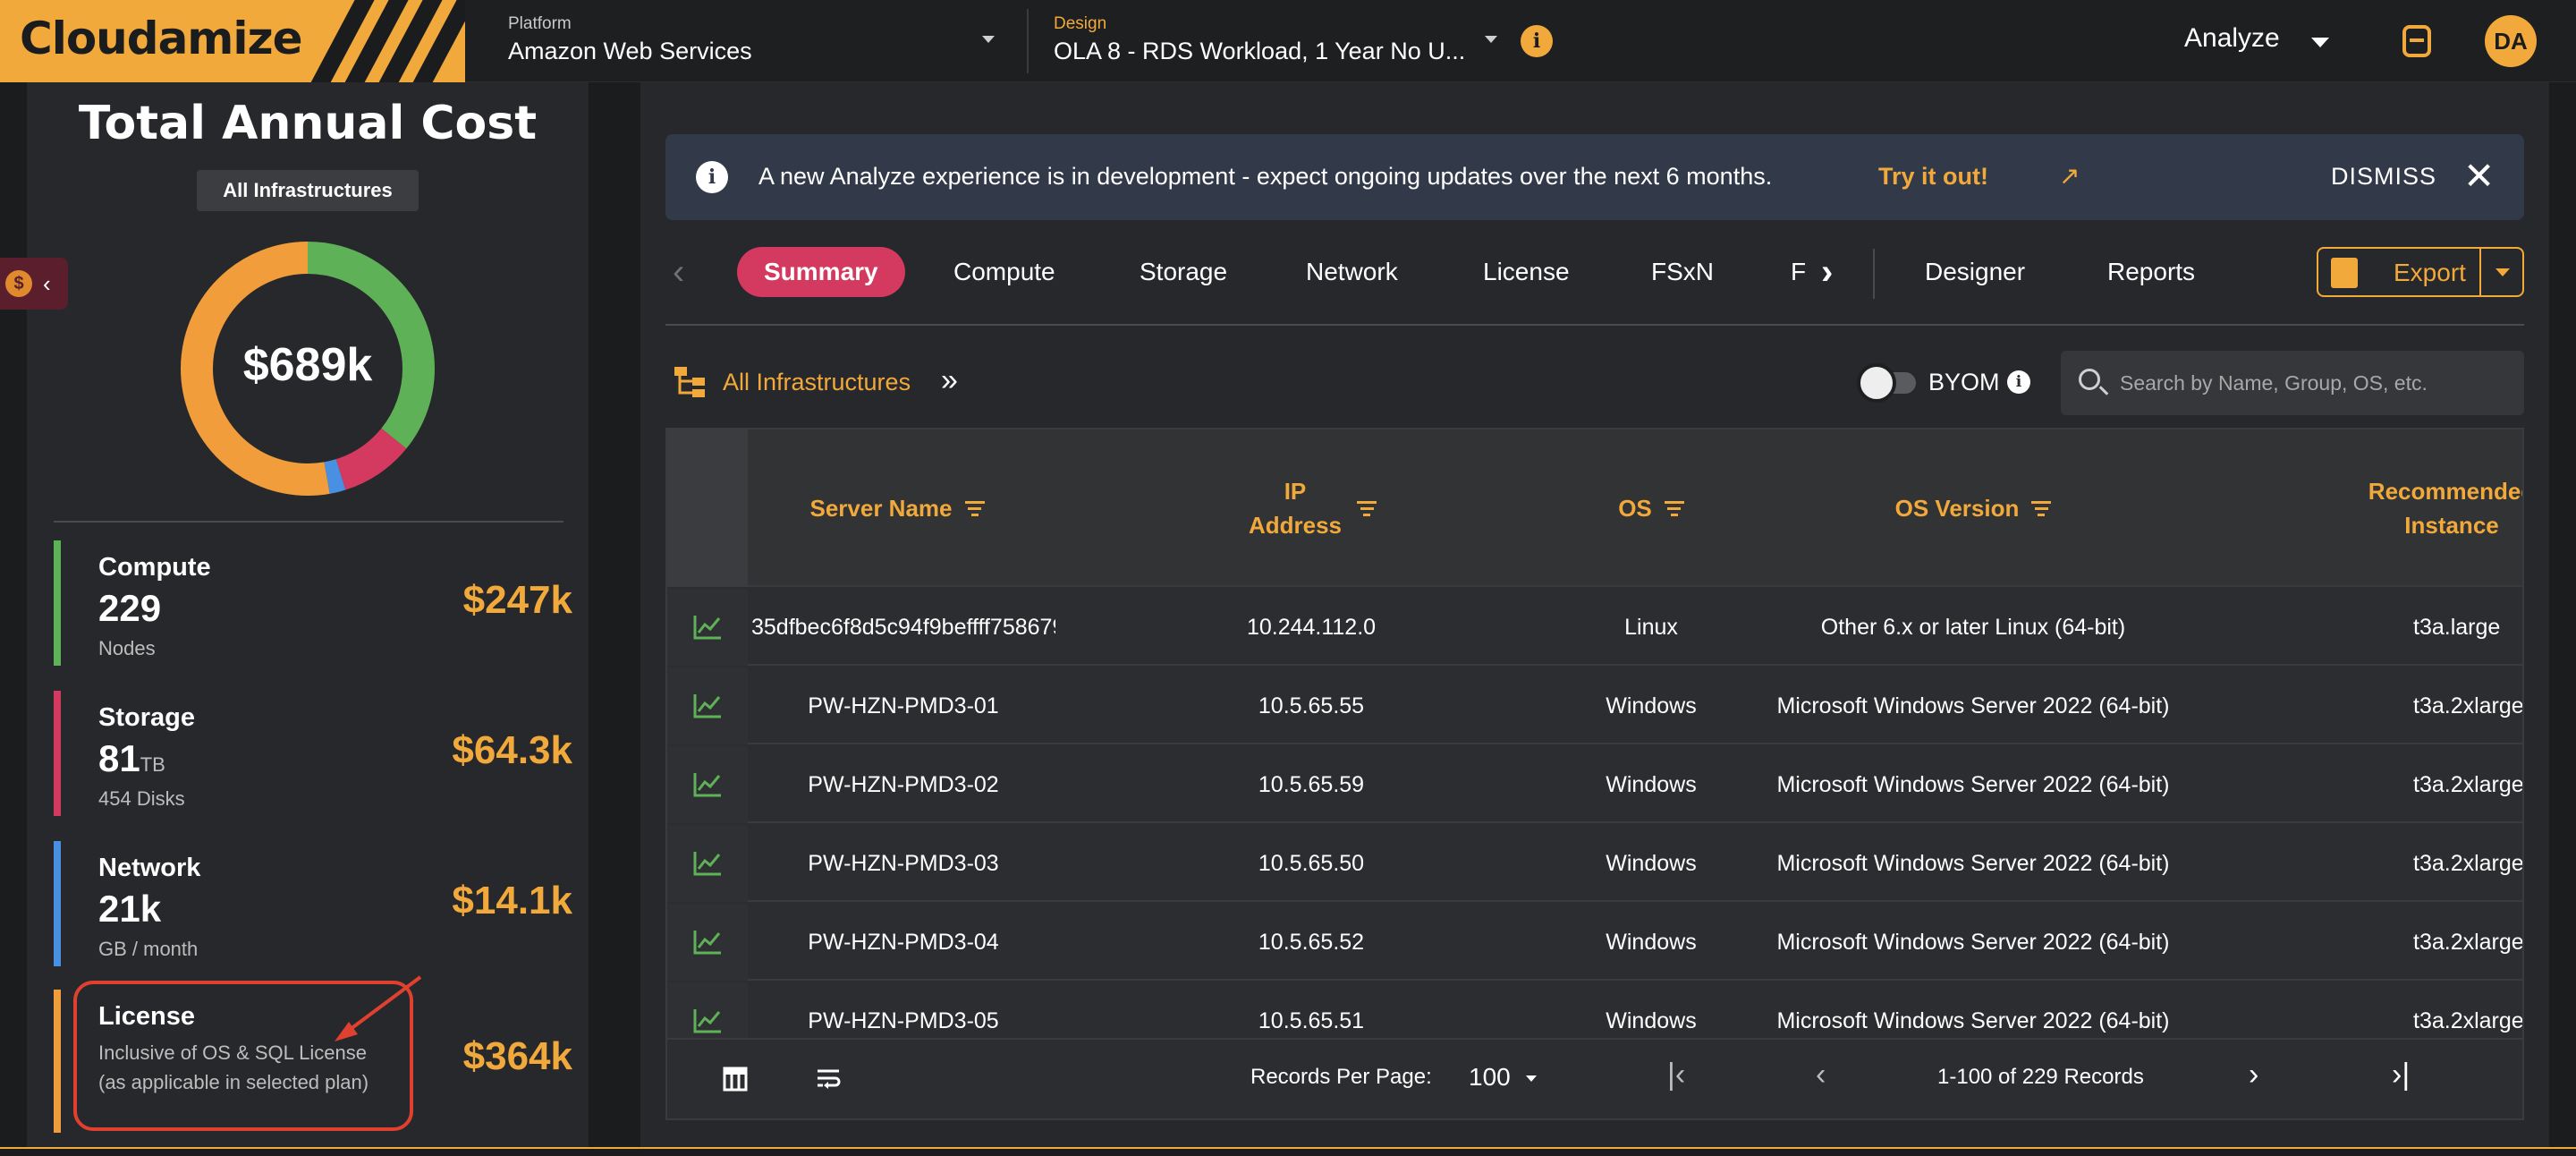  What do you see at coordinates (34, 284) in the screenshot?
I see `cost-panel-collapse-tab: $ ‹` at bounding box center [34, 284].